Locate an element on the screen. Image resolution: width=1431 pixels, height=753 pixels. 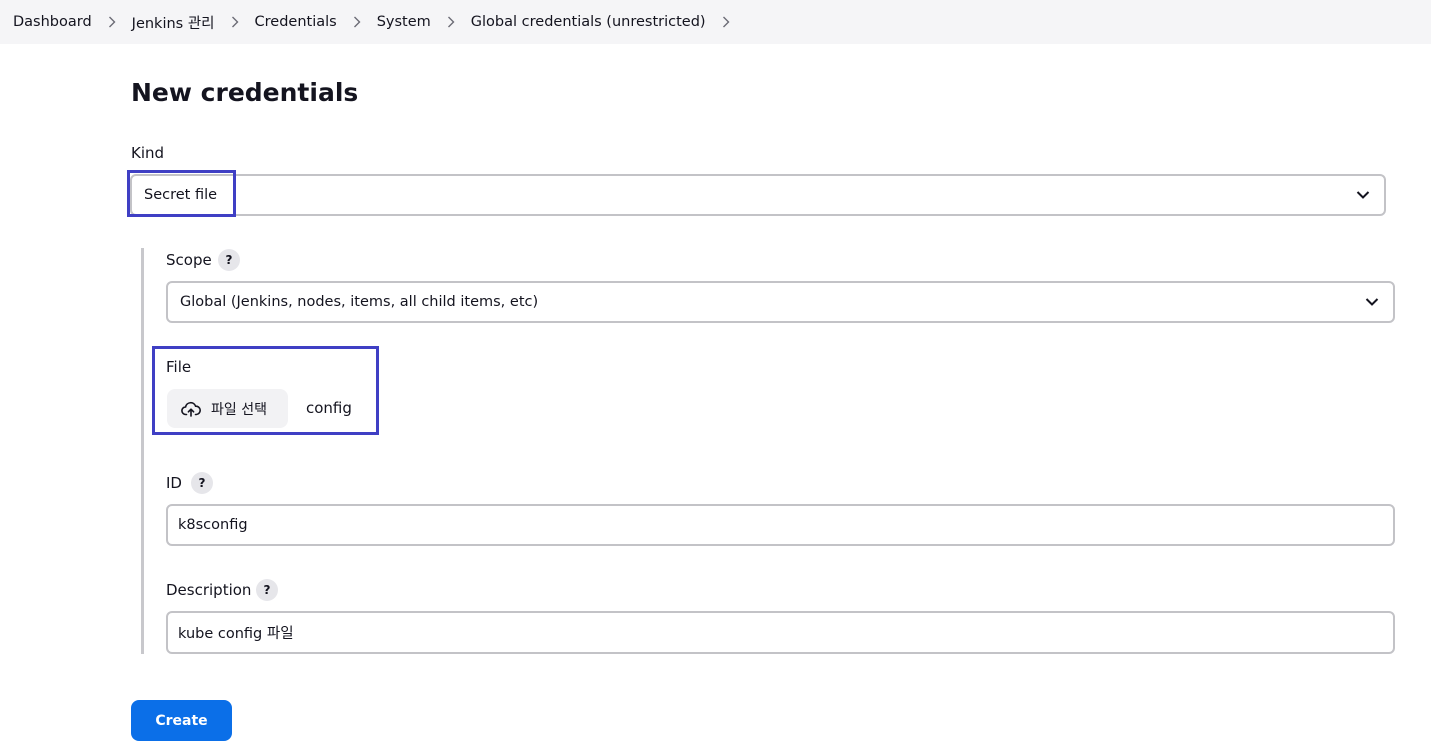
page-title: New credentials is located at coordinates (245, 92).